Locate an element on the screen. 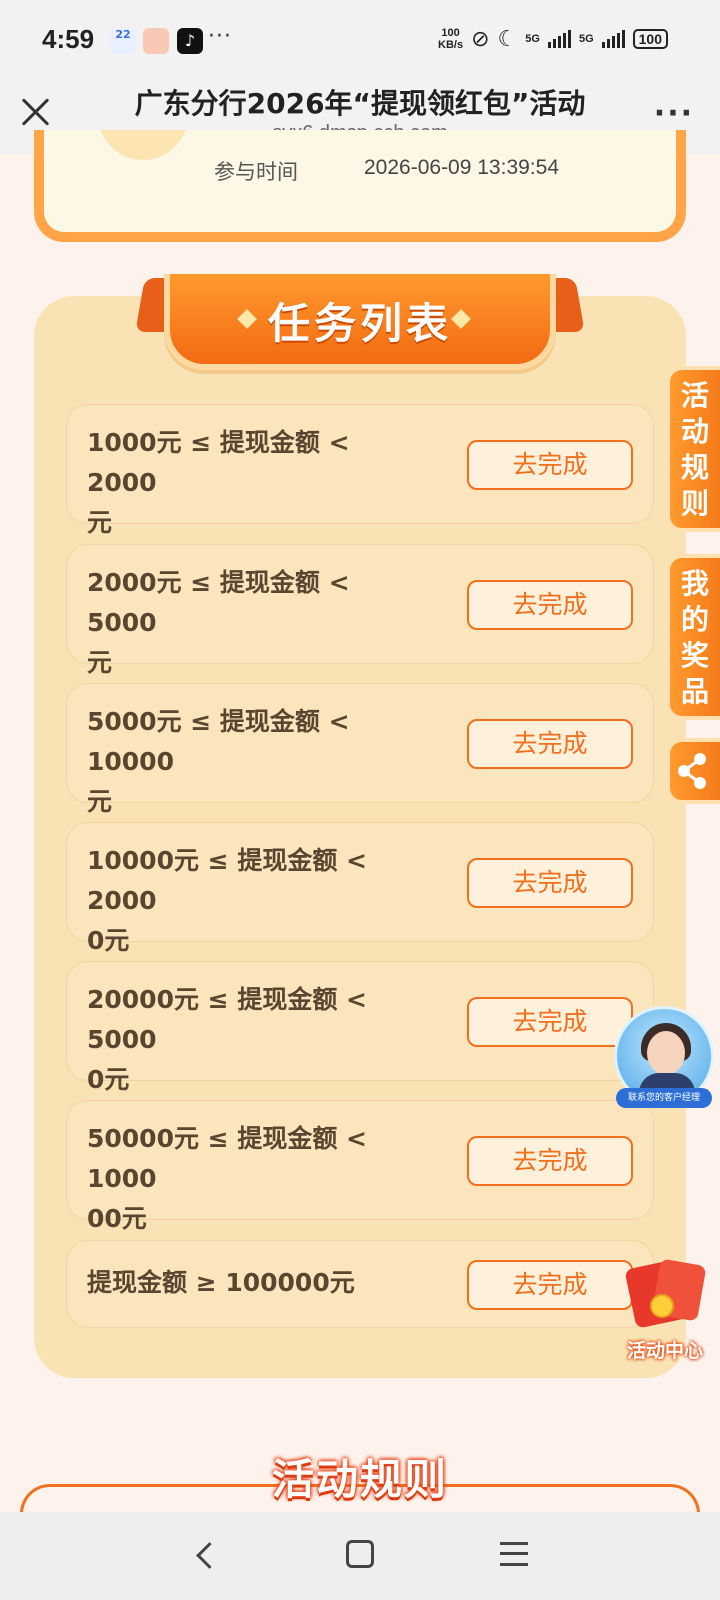 This screenshot has height=1600, width=720. menu-icon is located at coordinates (514, 1554).